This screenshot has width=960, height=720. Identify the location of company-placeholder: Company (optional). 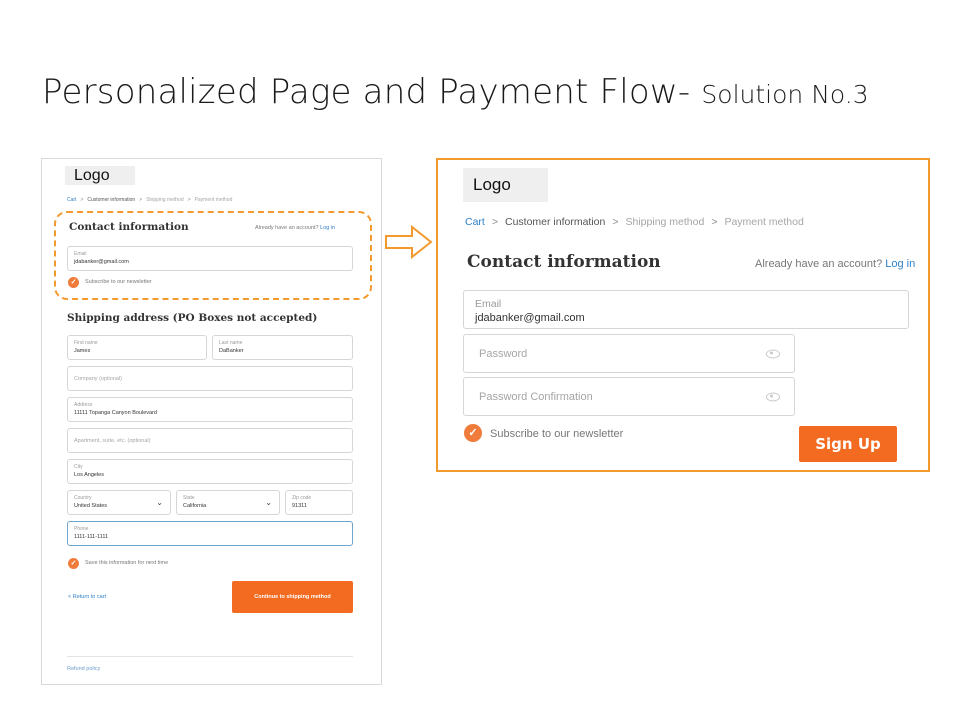
(98, 378).